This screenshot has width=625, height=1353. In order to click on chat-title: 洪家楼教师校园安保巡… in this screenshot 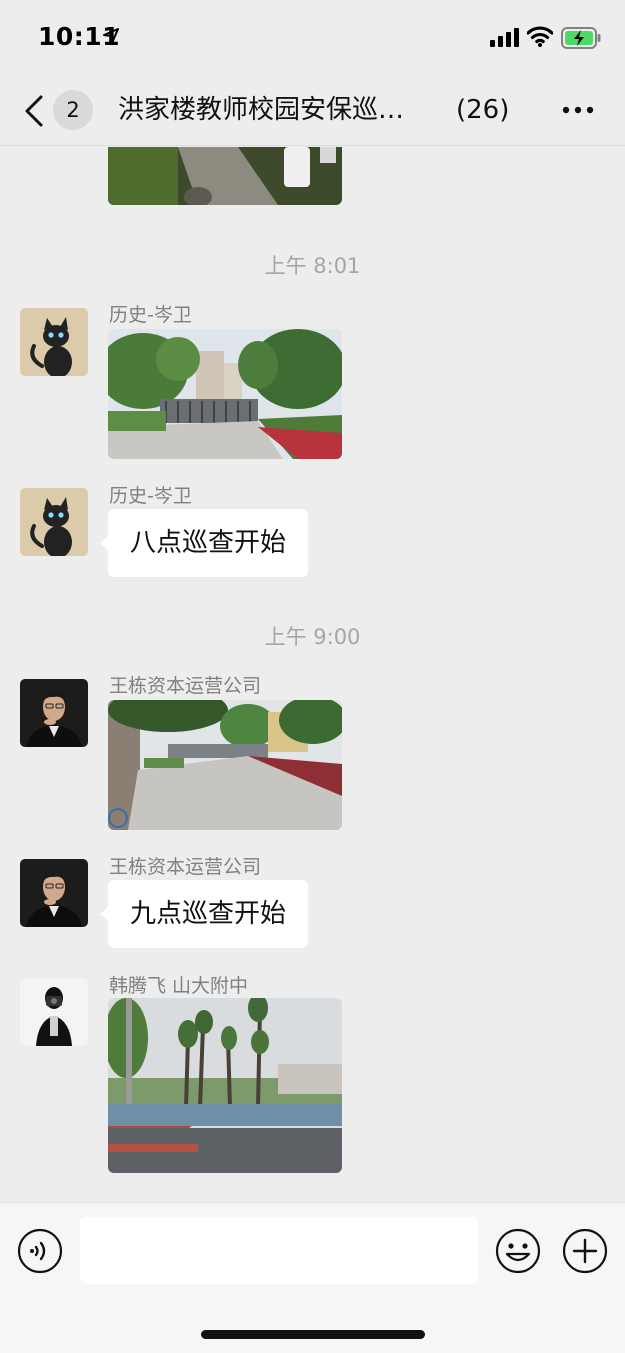, I will do `click(261, 110)`.